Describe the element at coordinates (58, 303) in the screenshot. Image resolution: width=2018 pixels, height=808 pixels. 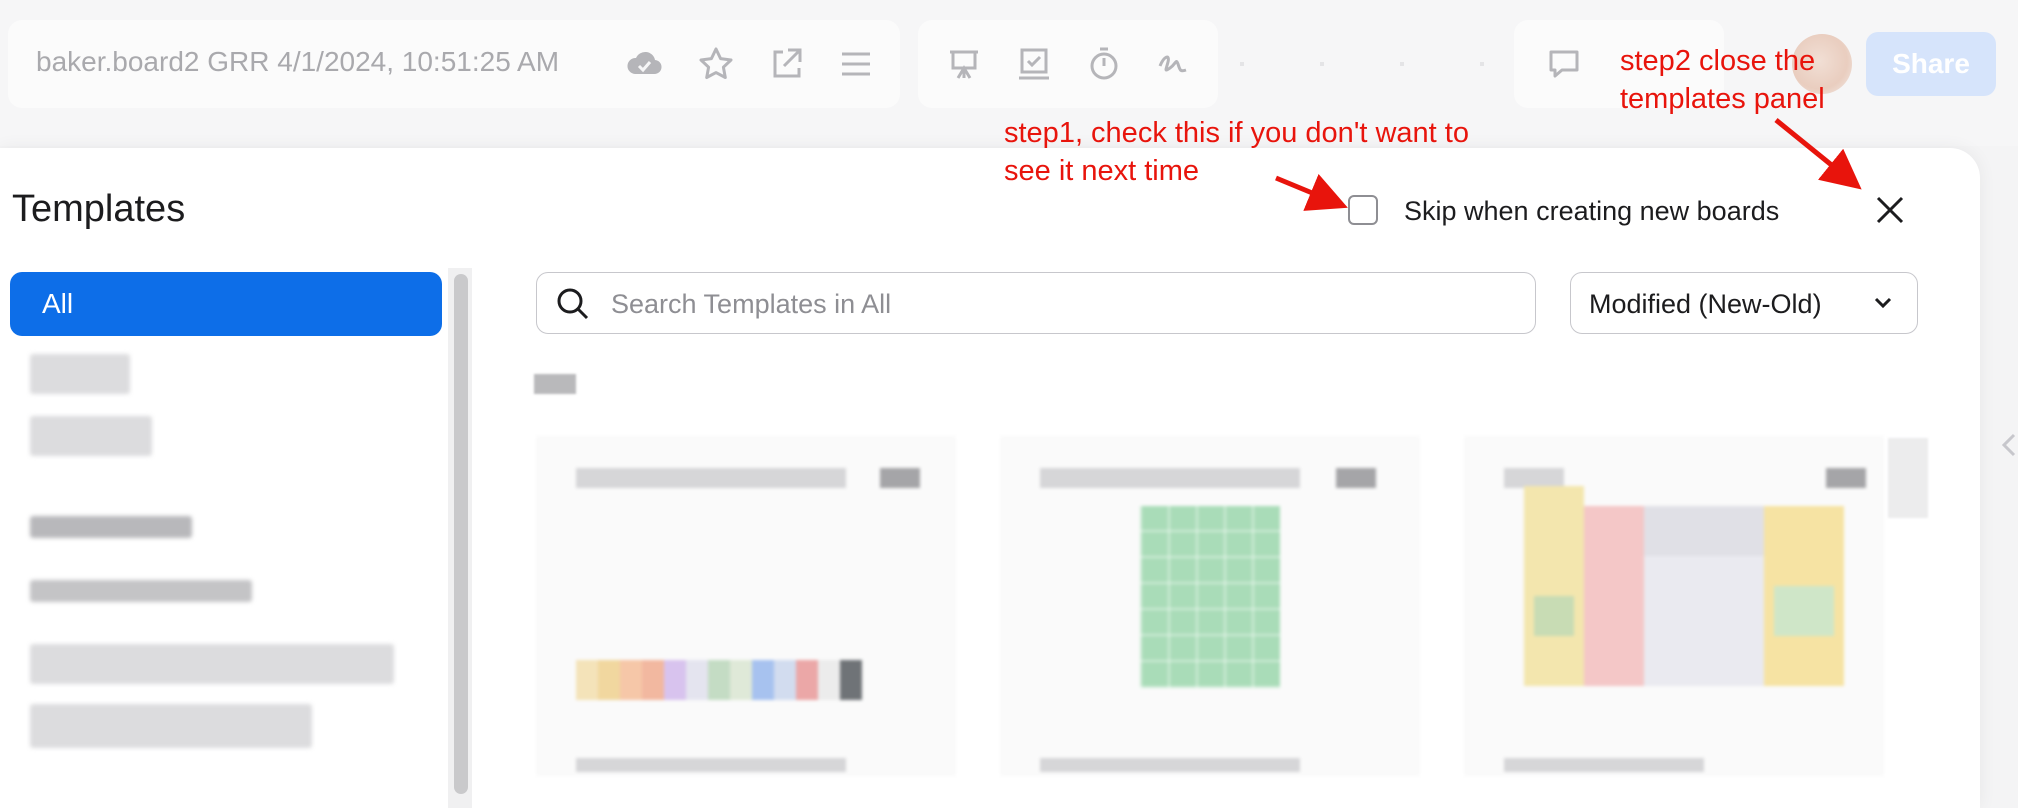
I see `sidebar-item-label: All` at that location.